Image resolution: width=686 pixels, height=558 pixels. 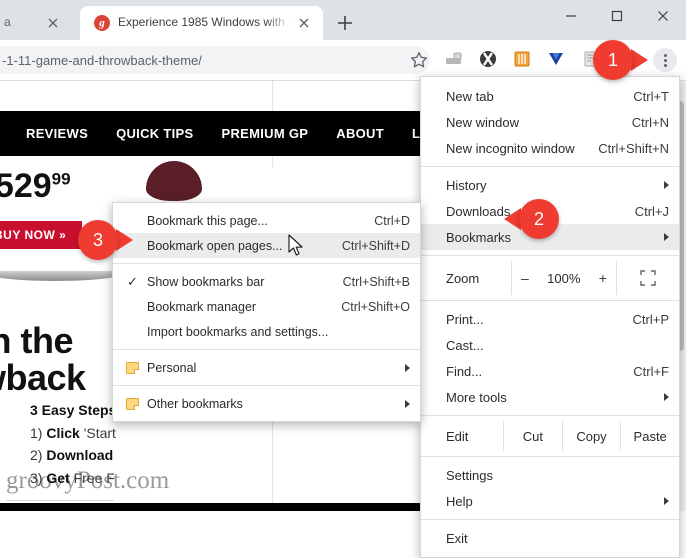 I want to click on menu-item-shortcut: Ctrl+Shift+N, so click(x=633, y=148).